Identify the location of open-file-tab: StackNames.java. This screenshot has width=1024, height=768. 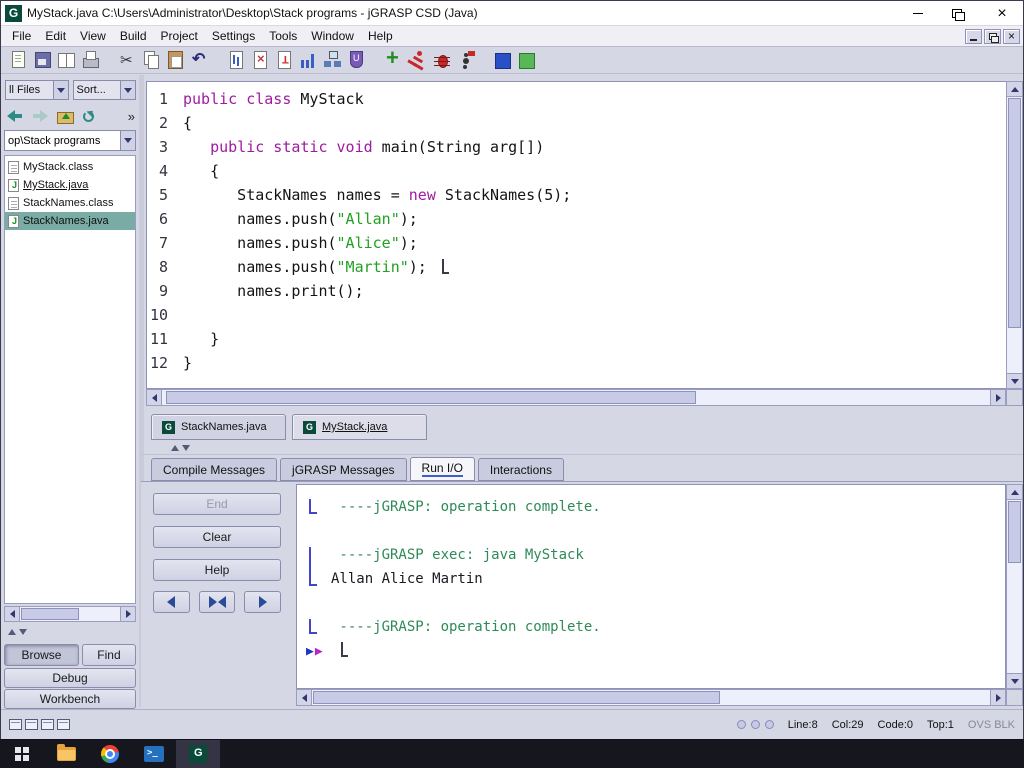
(218, 427).